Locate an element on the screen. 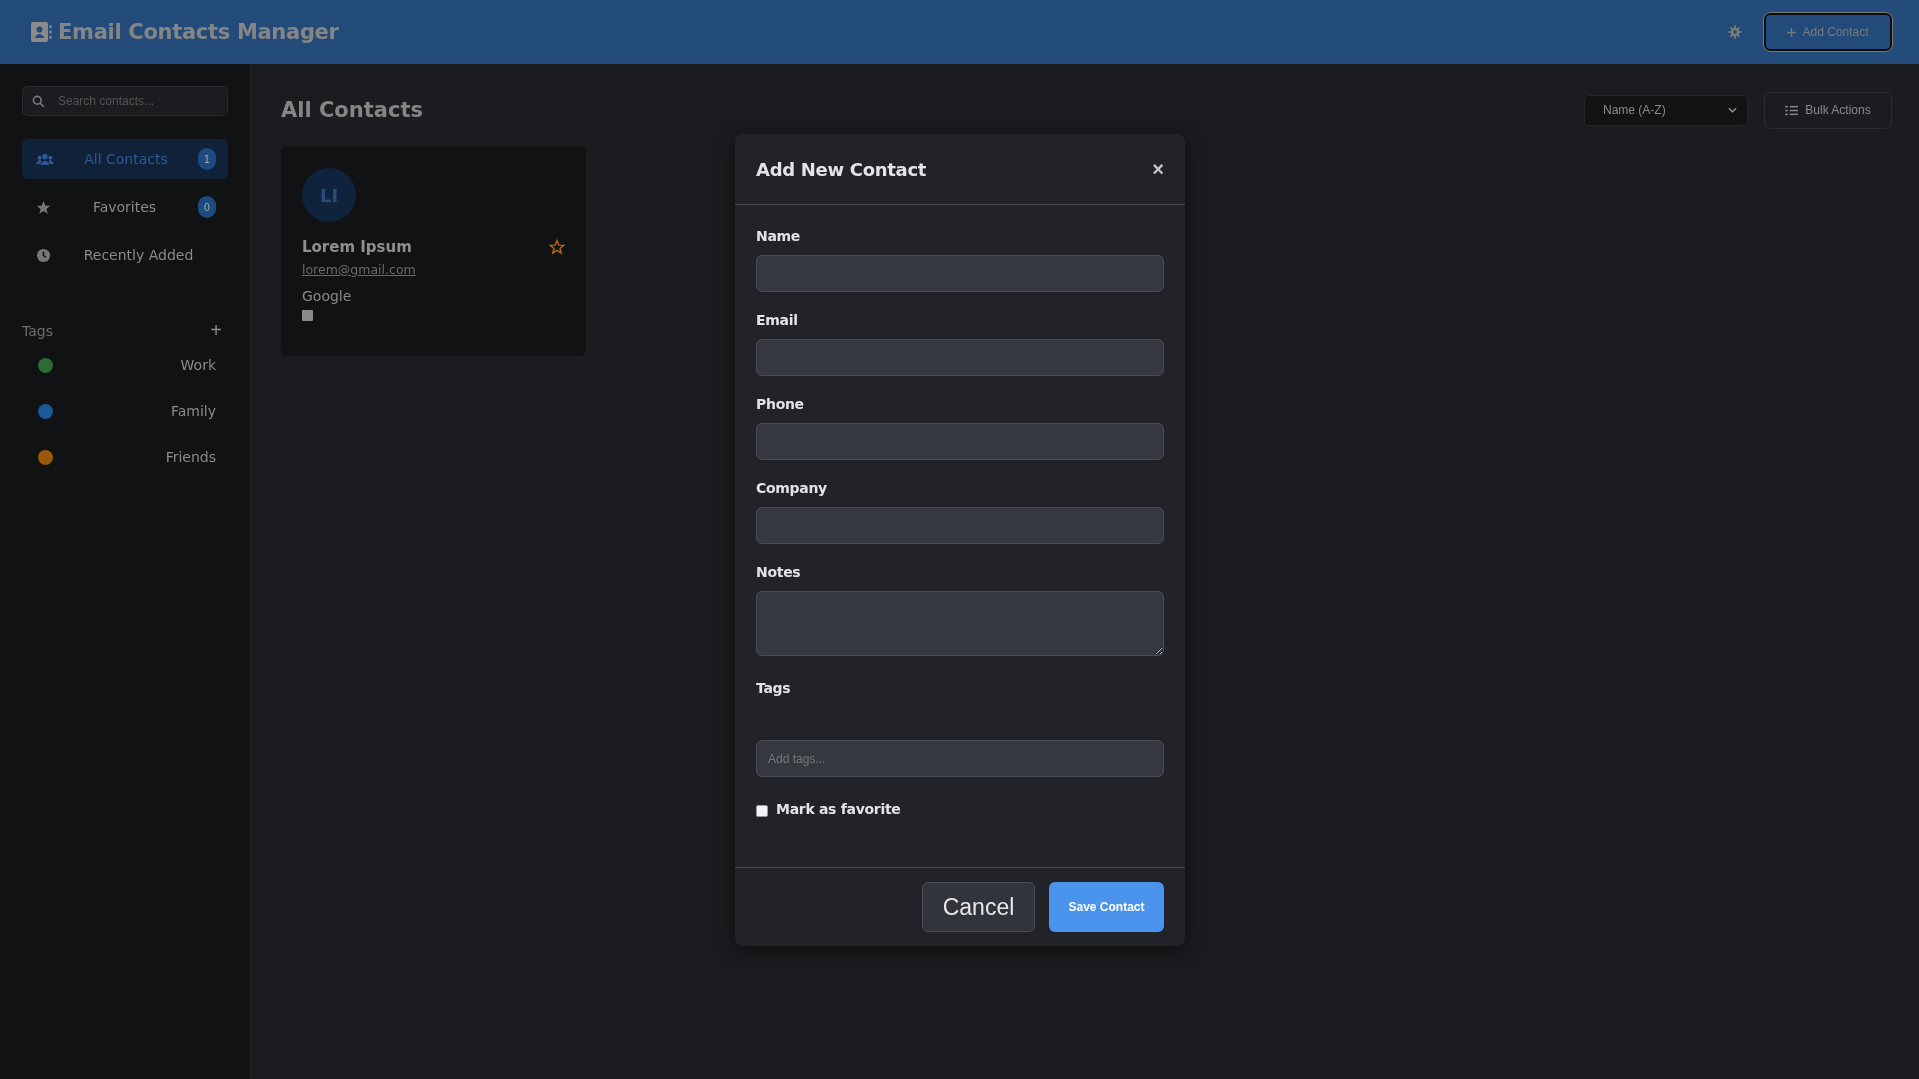 The height and width of the screenshot is (1079, 1919). tags-heading: Tags is located at coordinates (37, 330).